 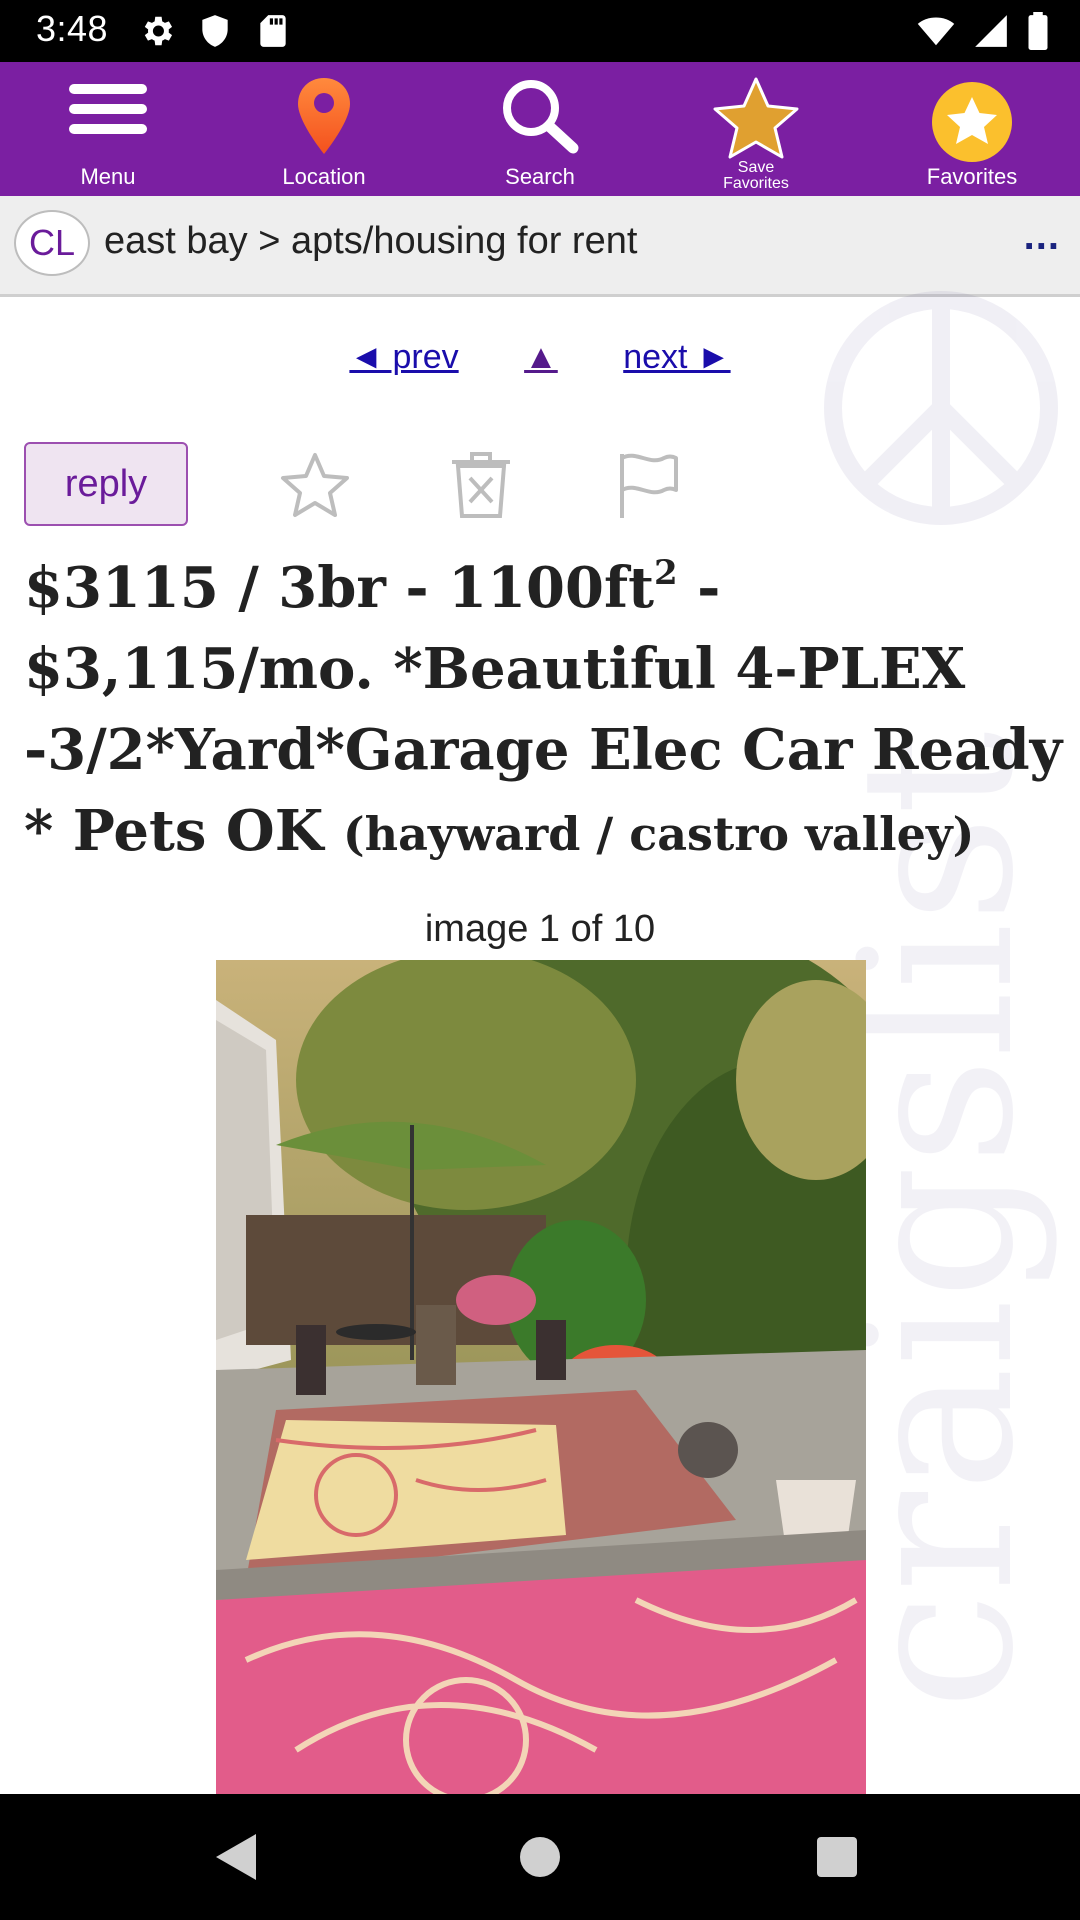 What do you see at coordinates (324, 116) in the screenshot?
I see `map-pin-icon` at bounding box center [324, 116].